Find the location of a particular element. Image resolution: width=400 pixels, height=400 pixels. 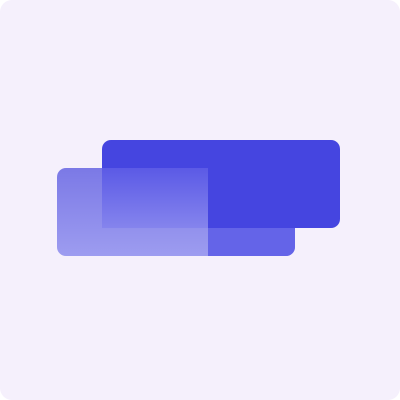

overlap-right is located at coordinates (251, 242).